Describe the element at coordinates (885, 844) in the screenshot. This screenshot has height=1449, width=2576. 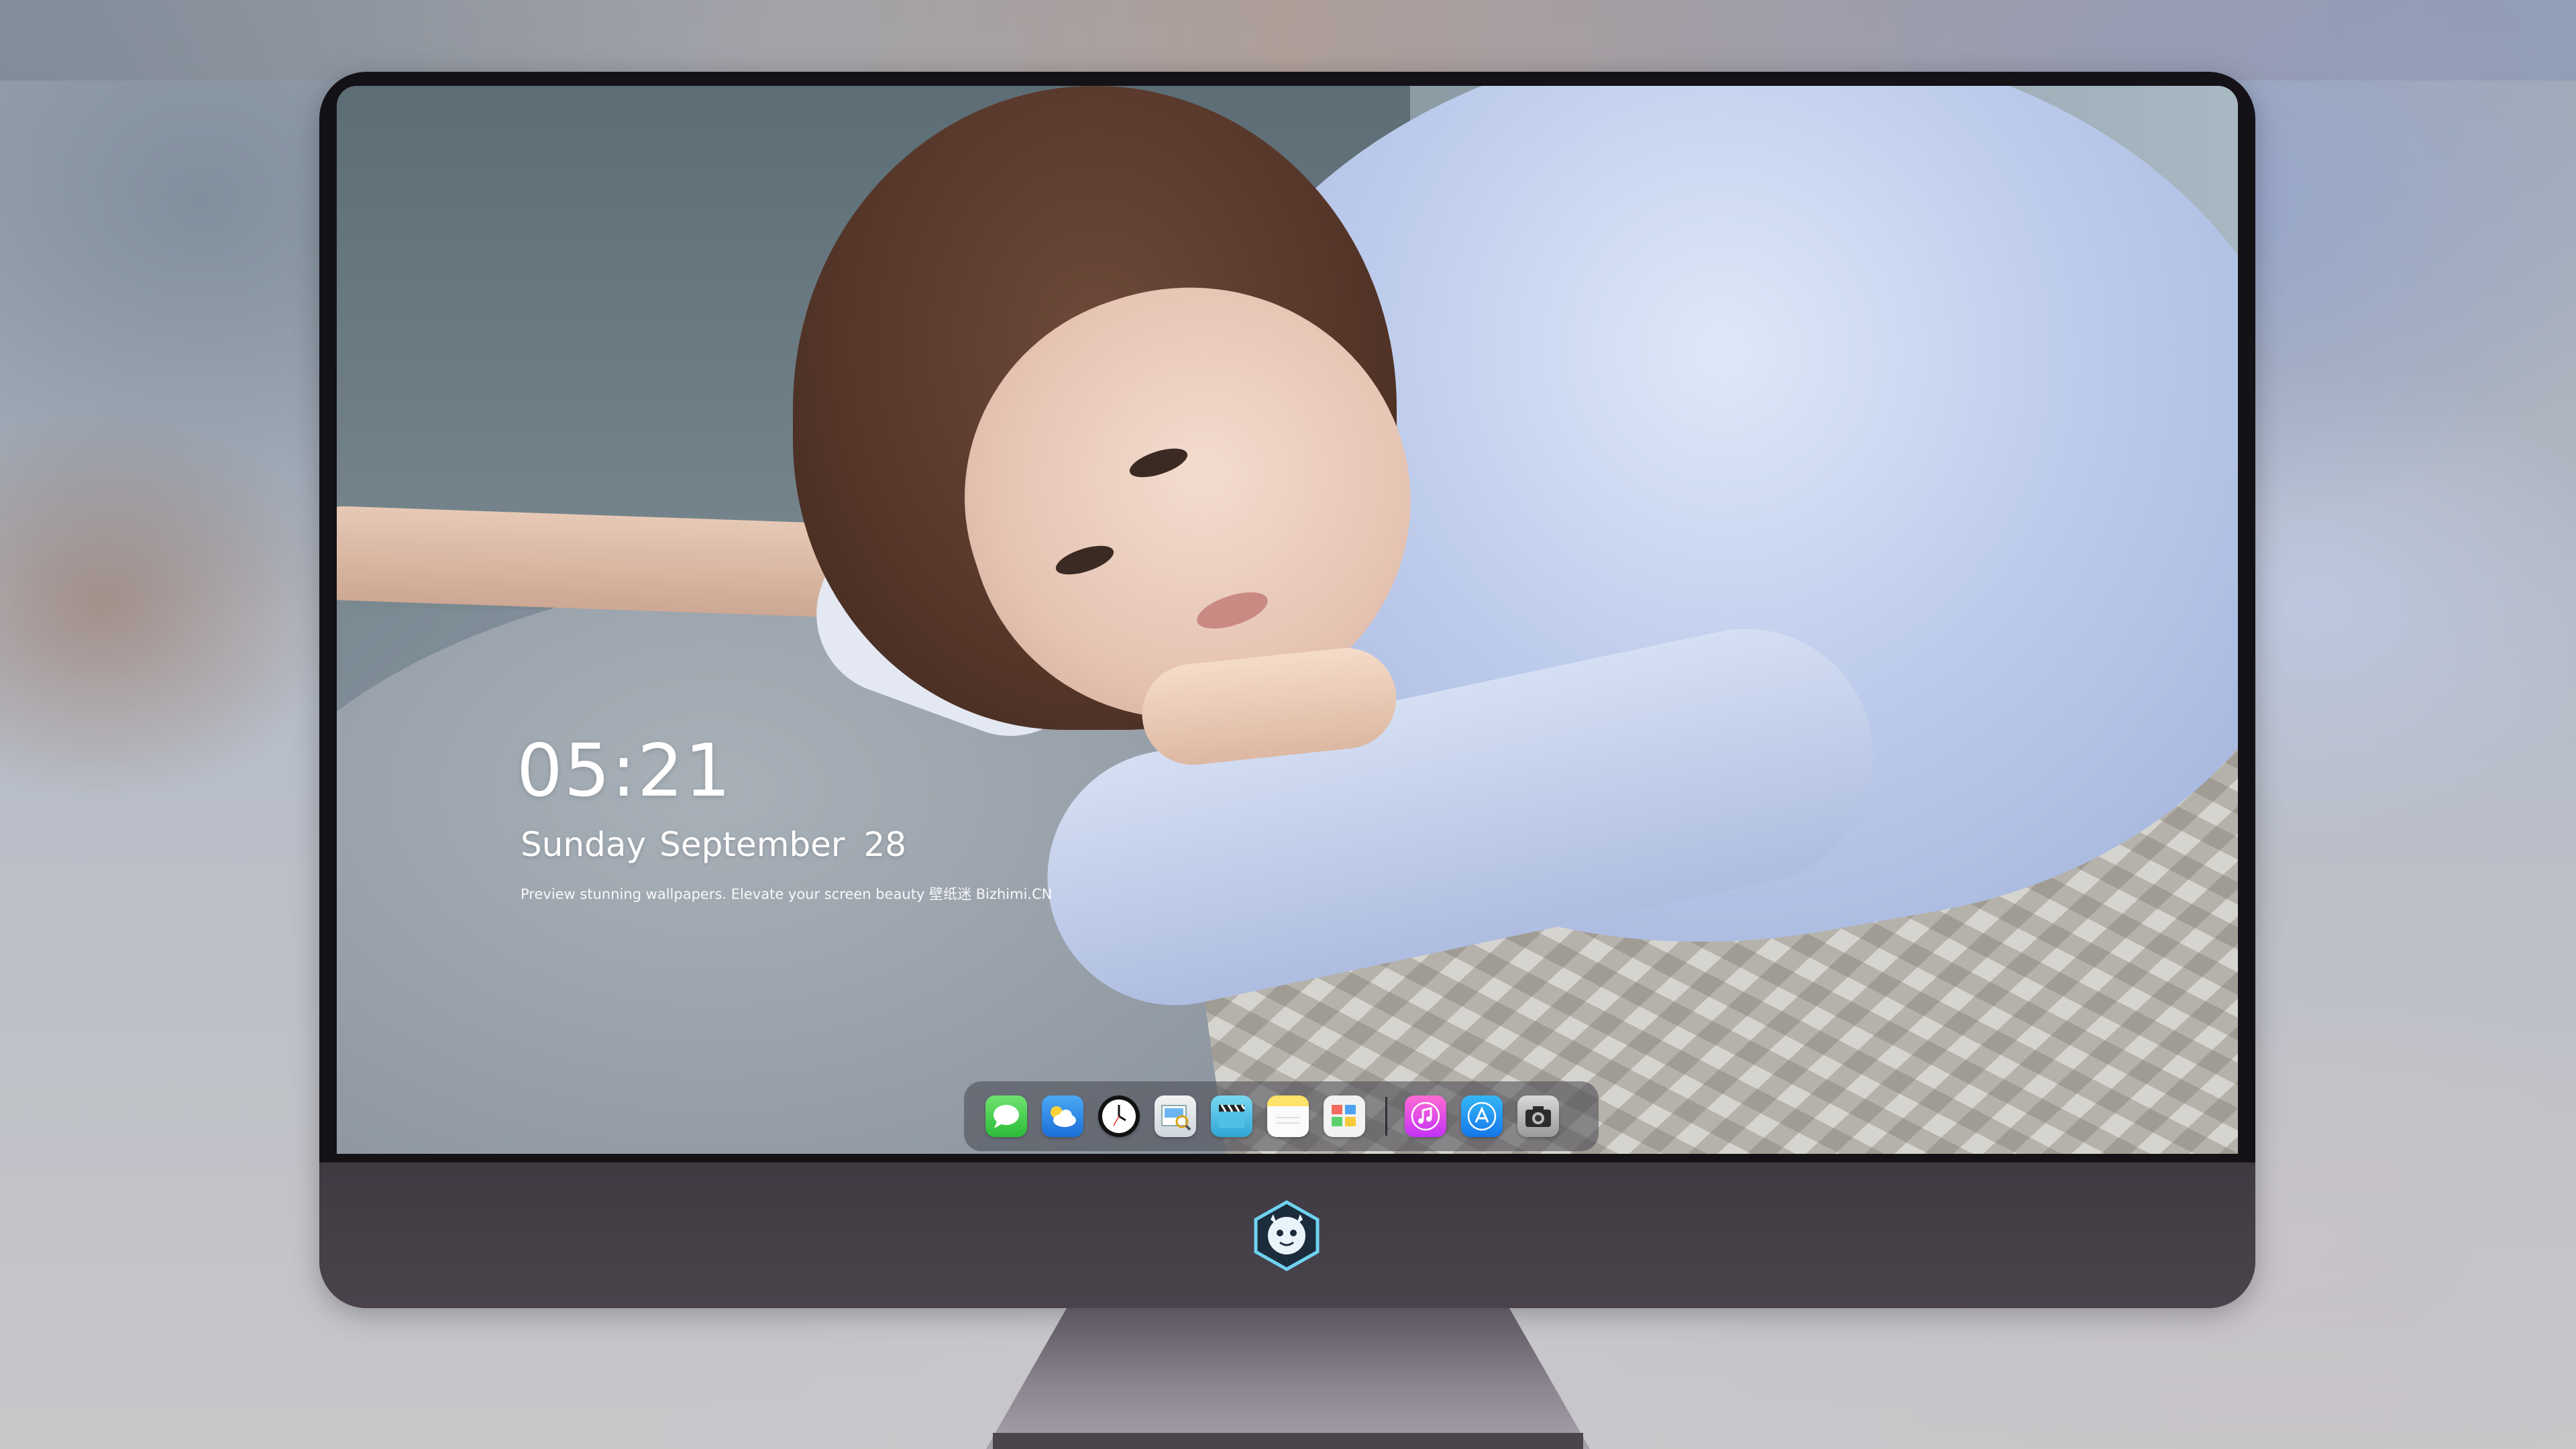
I see `lockscreen-day: 28` at that location.